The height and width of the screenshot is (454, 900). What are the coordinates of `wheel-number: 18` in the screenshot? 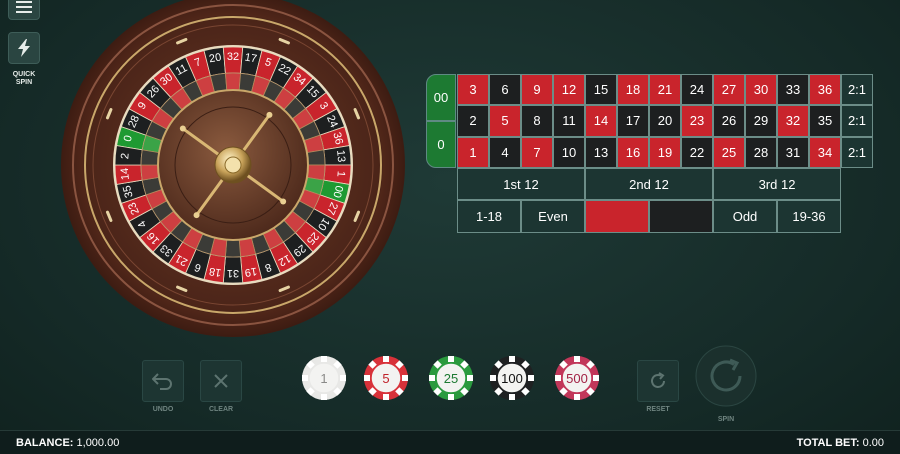 It's located at (215, 272).